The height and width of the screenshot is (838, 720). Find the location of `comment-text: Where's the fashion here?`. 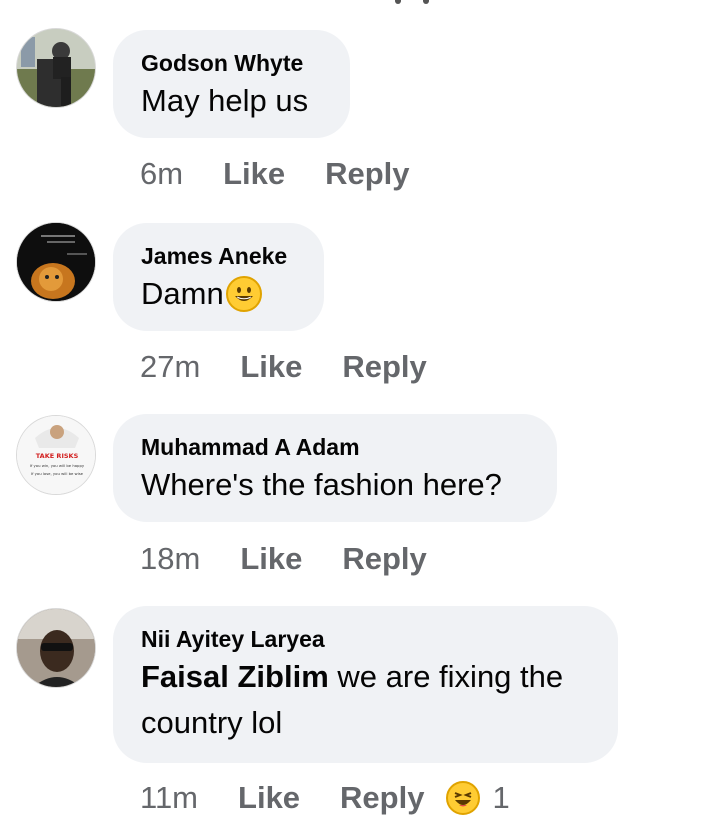

comment-text: Where's the fashion here? is located at coordinates (321, 484).